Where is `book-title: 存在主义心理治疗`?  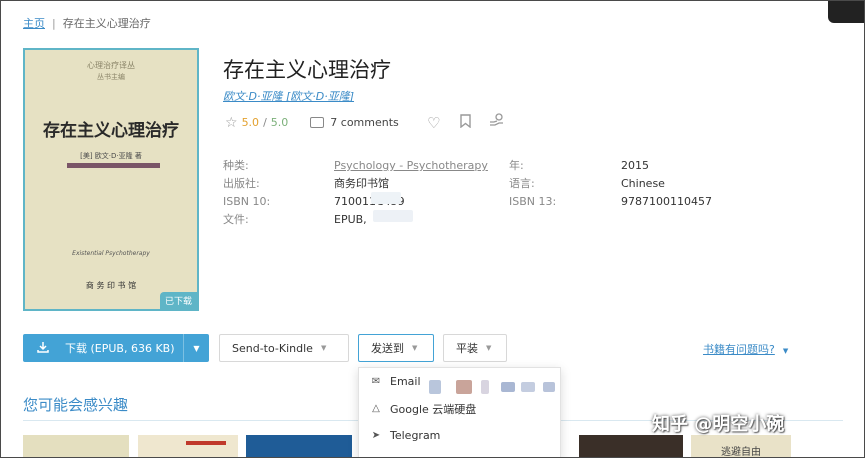
book-title: 存在主义心理治疗 is located at coordinates (307, 70).